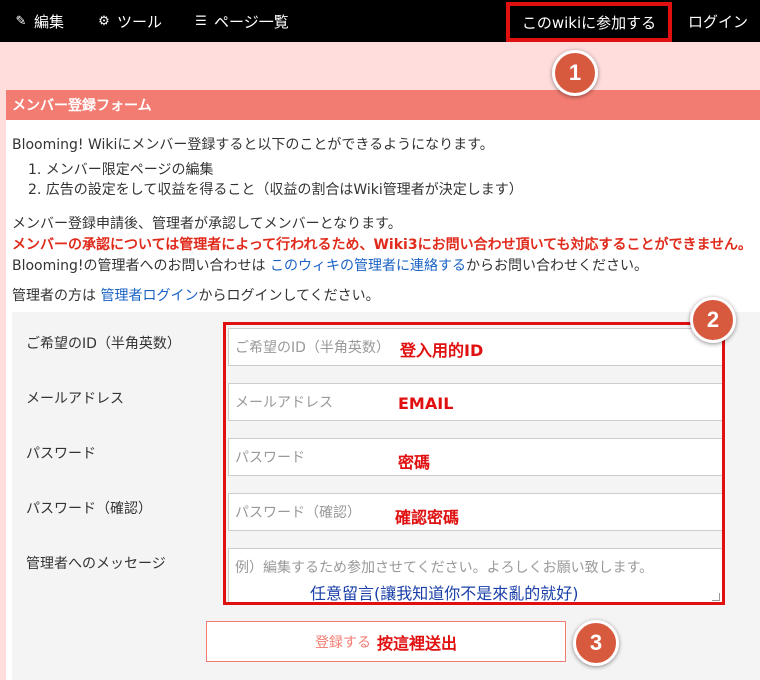  I want to click on register-button-label: 登録する, so click(342, 642).